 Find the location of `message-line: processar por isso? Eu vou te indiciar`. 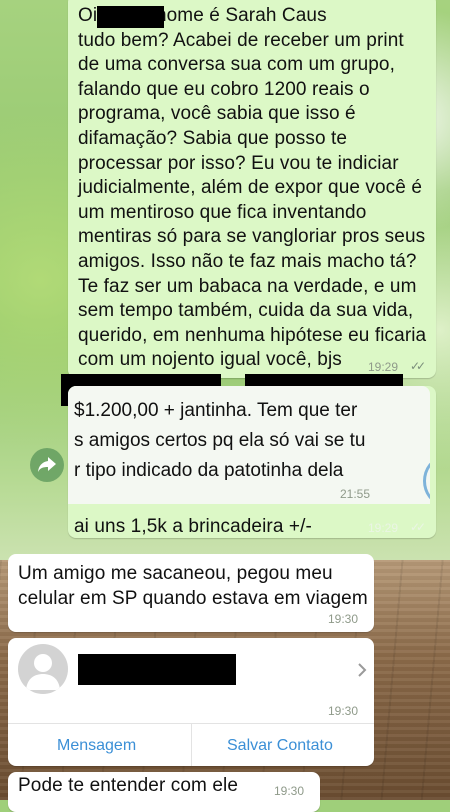

message-line: processar por isso? Eu vou te indiciar is located at coordinates (238, 163).